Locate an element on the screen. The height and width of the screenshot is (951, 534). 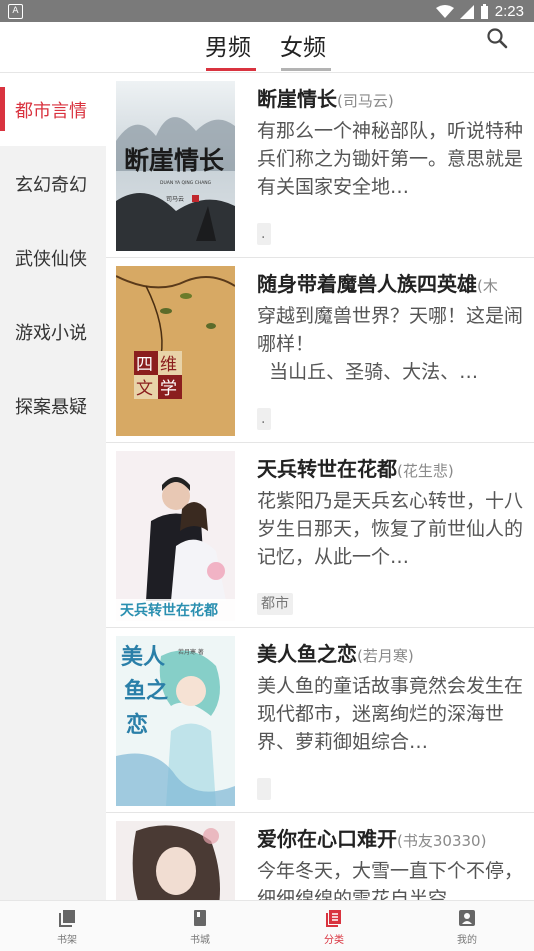
book-tag: 都市 is located at coordinates (275, 604).